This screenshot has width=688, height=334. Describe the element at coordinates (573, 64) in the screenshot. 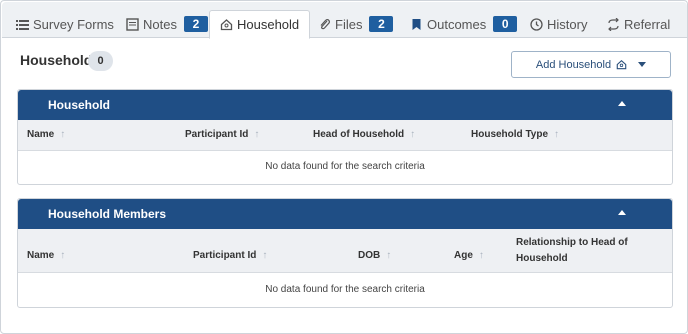

I see `add-household-label: Add Household` at that location.